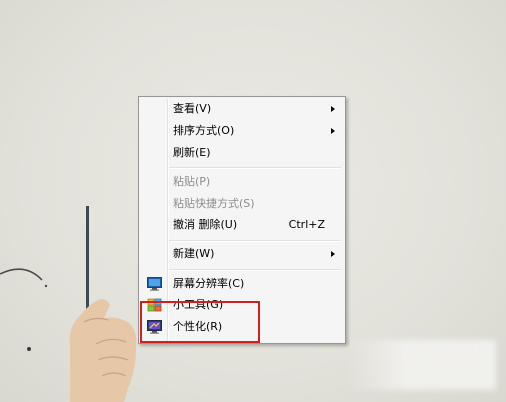 This screenshot has width=506, height=402. I want to click on menu-item-label: 新建(W), so click(194, 253).